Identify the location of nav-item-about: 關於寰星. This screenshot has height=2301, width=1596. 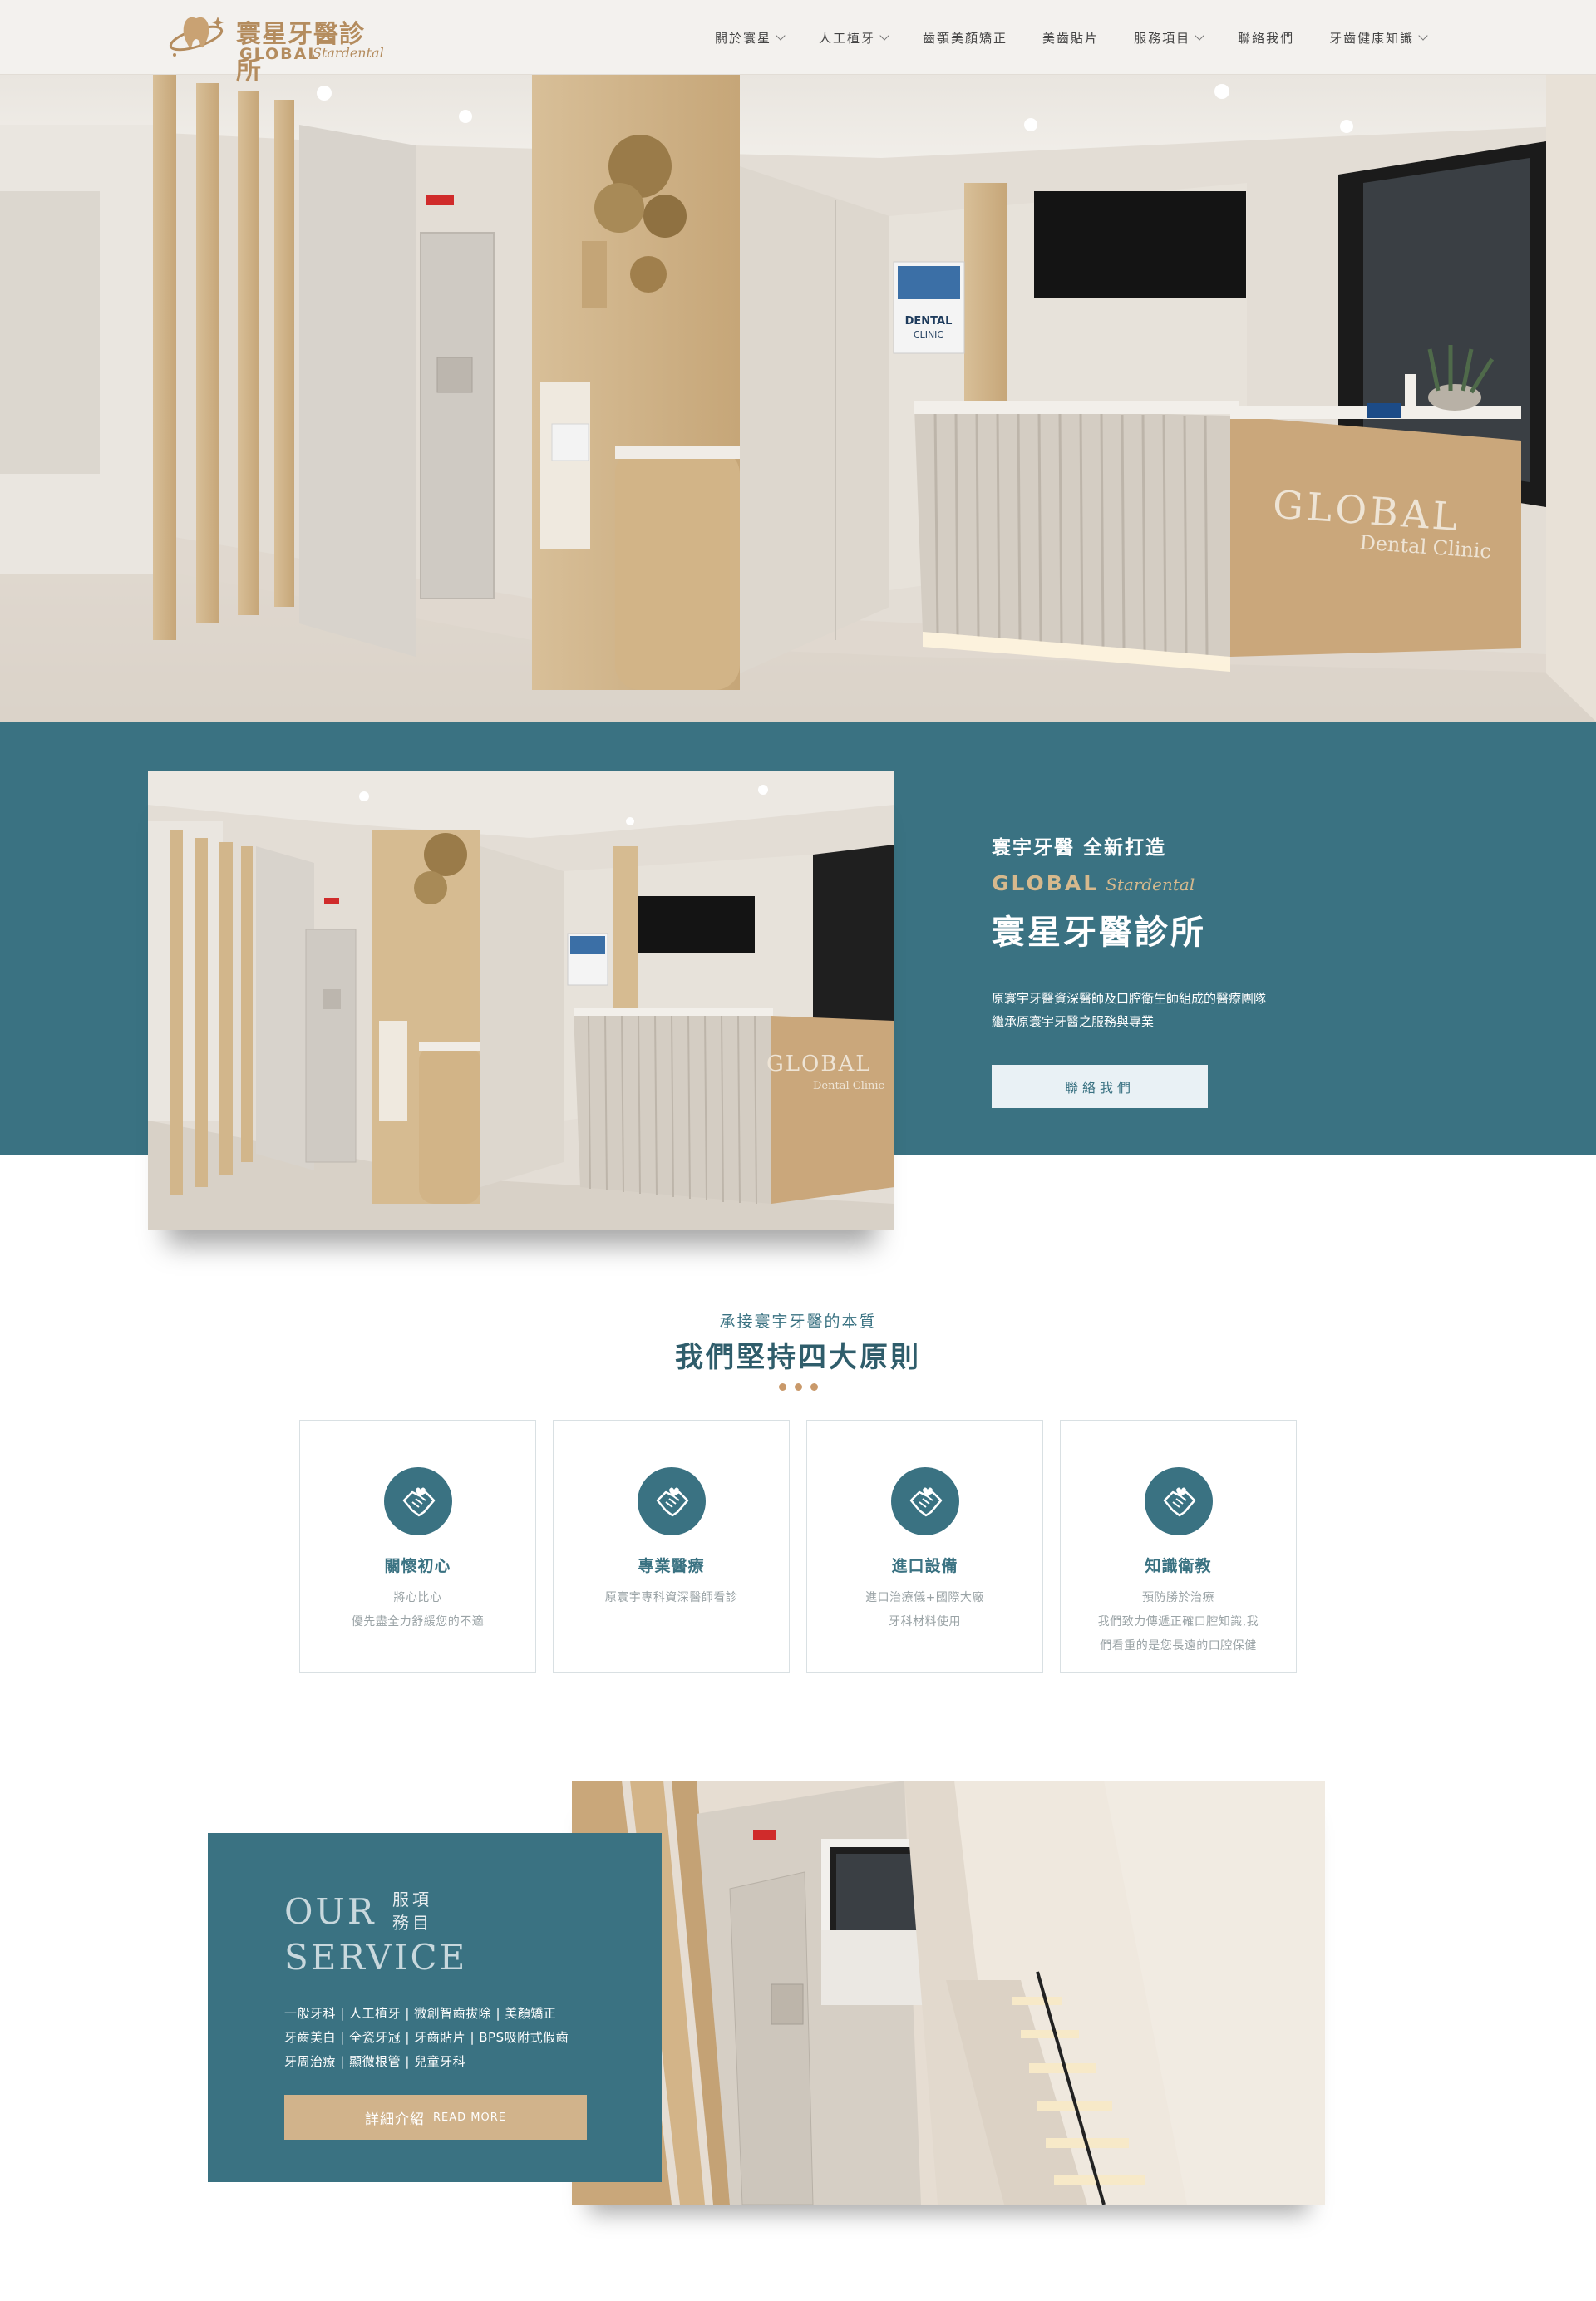
(750, 37).